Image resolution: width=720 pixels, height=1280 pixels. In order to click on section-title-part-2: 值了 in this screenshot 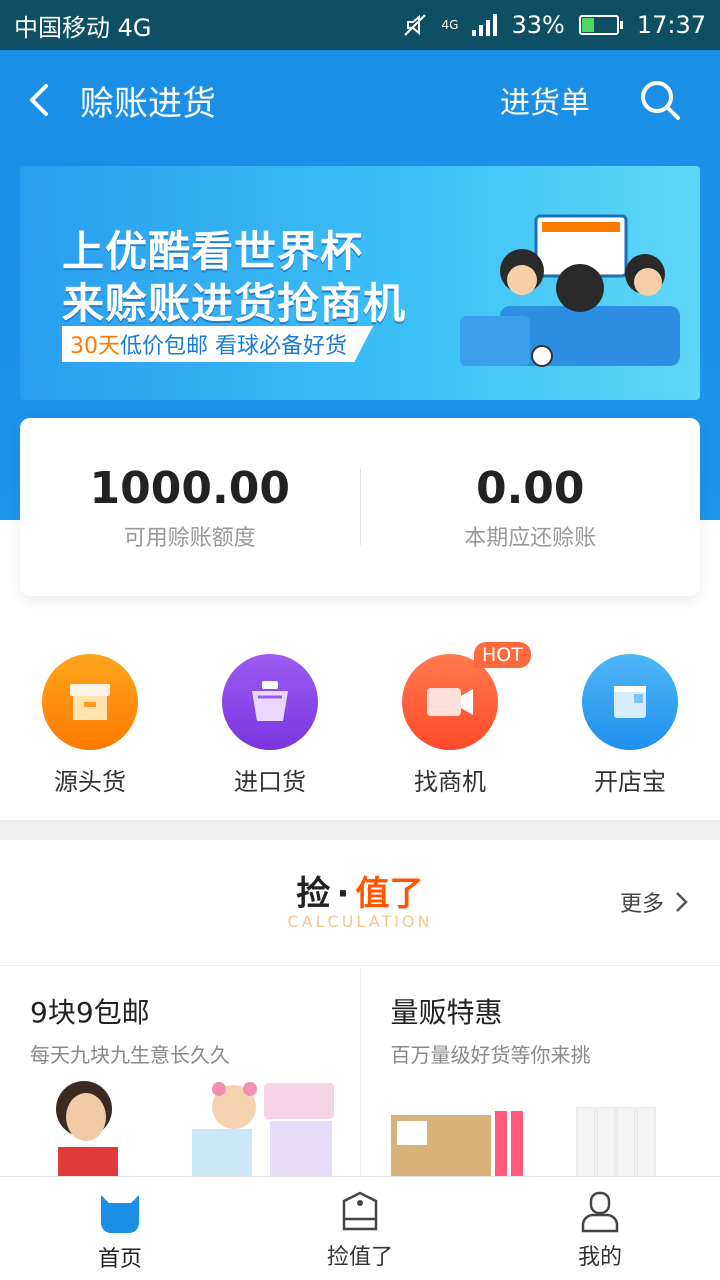, I will do `click(389, 894)`.